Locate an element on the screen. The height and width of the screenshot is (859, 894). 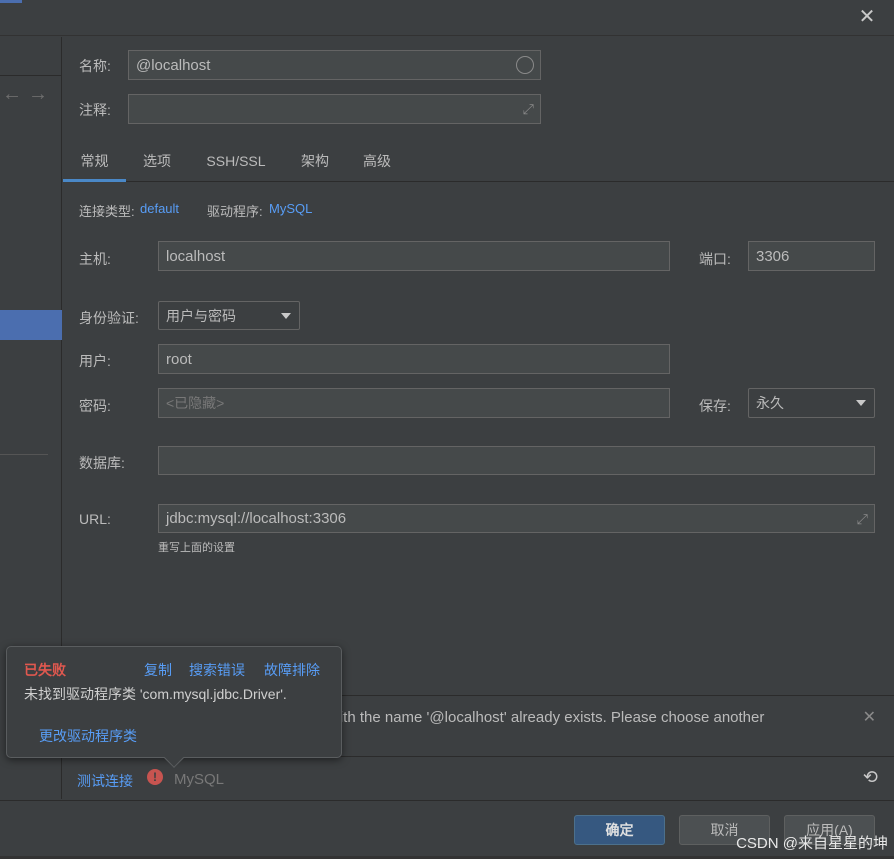
failure-status: 已失败 is located at coordinates (45, 670).